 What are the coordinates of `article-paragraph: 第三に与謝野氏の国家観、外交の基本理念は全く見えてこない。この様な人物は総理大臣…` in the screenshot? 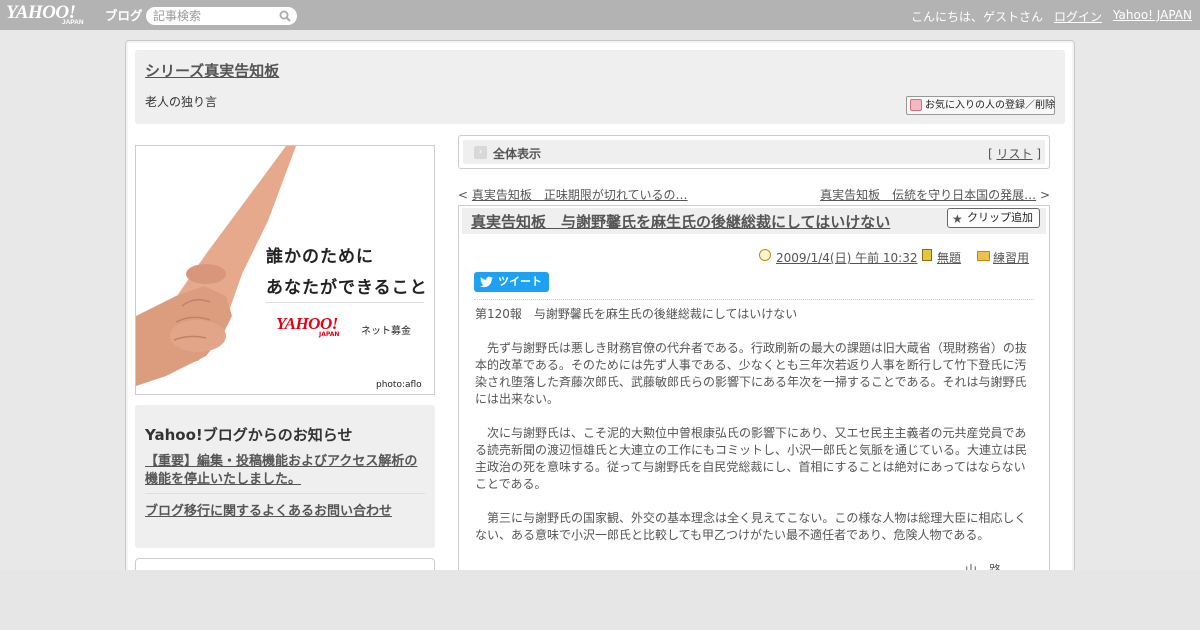 It's located at (751, 526).